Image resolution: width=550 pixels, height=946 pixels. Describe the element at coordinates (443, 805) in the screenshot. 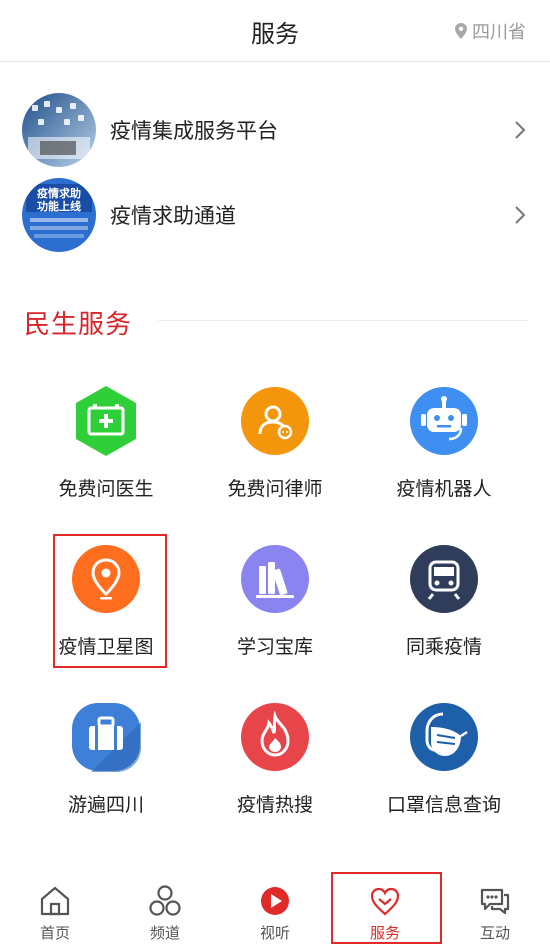

I see `service-label: 口罩信息查询` at that location.